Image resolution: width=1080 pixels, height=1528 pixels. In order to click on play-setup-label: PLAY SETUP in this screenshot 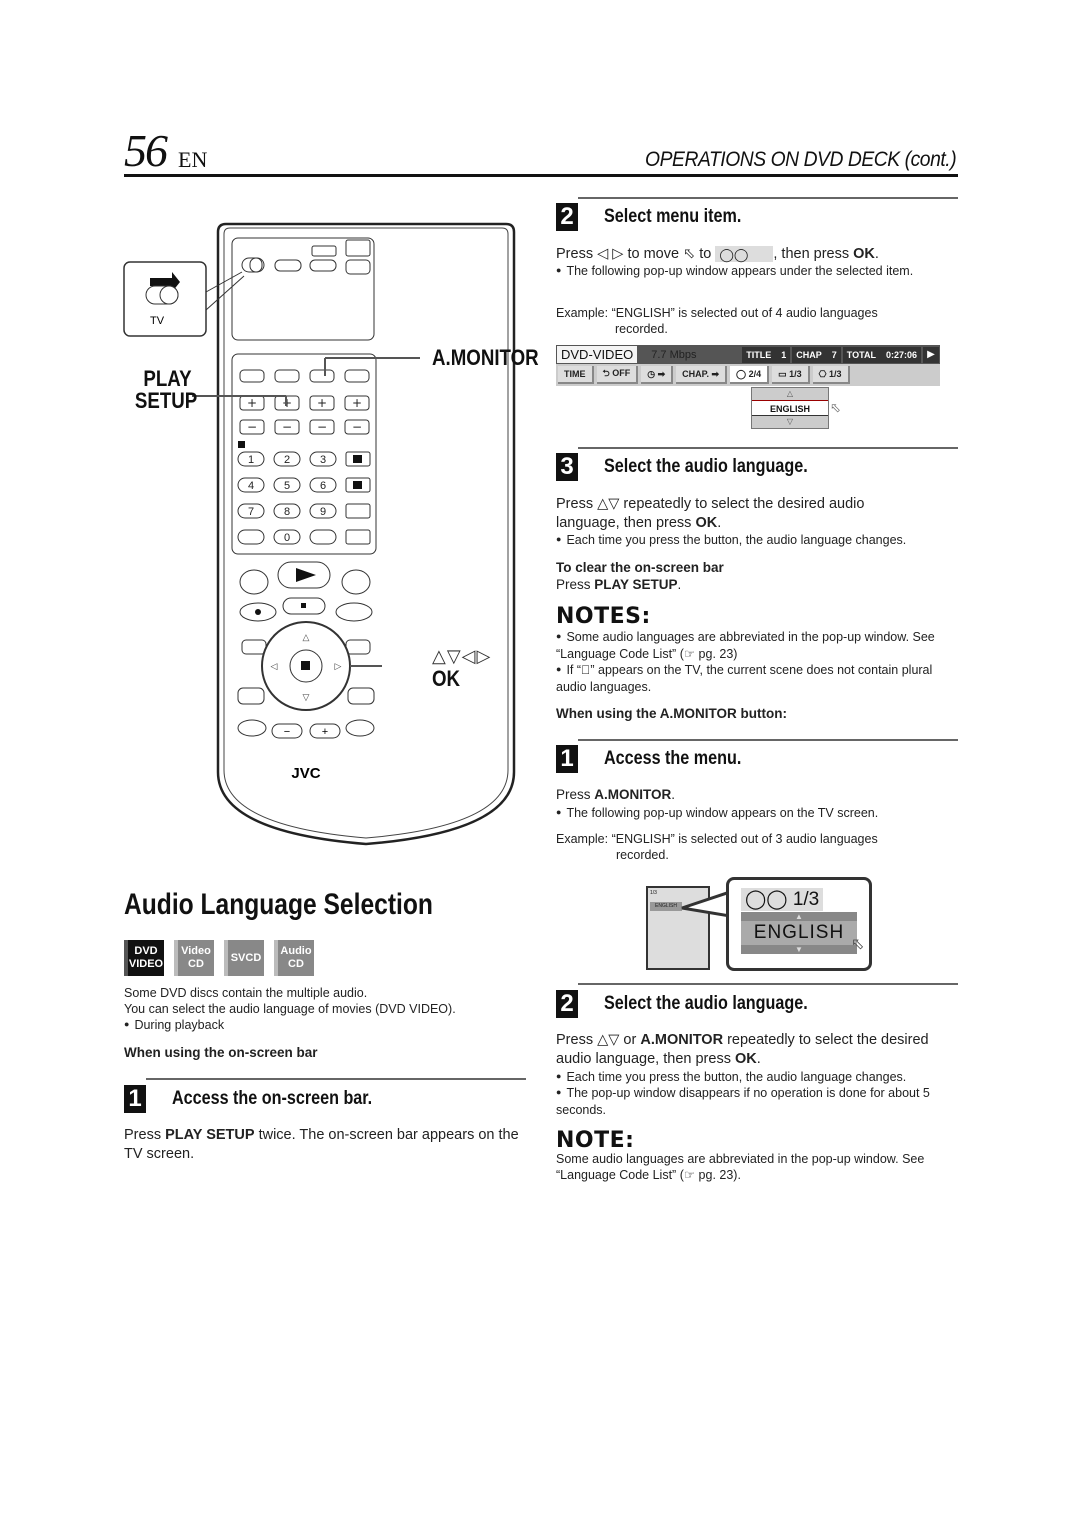, I will do `click(166, 389)`.